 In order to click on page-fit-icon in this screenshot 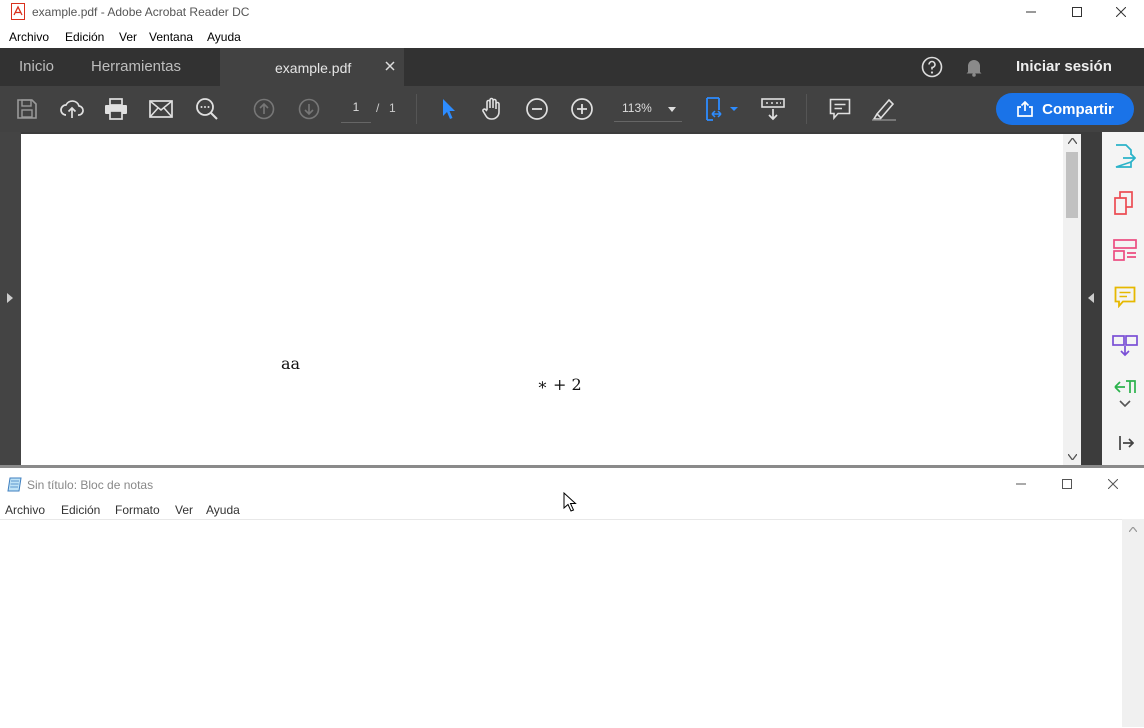, I will do `click(722, 109)`.